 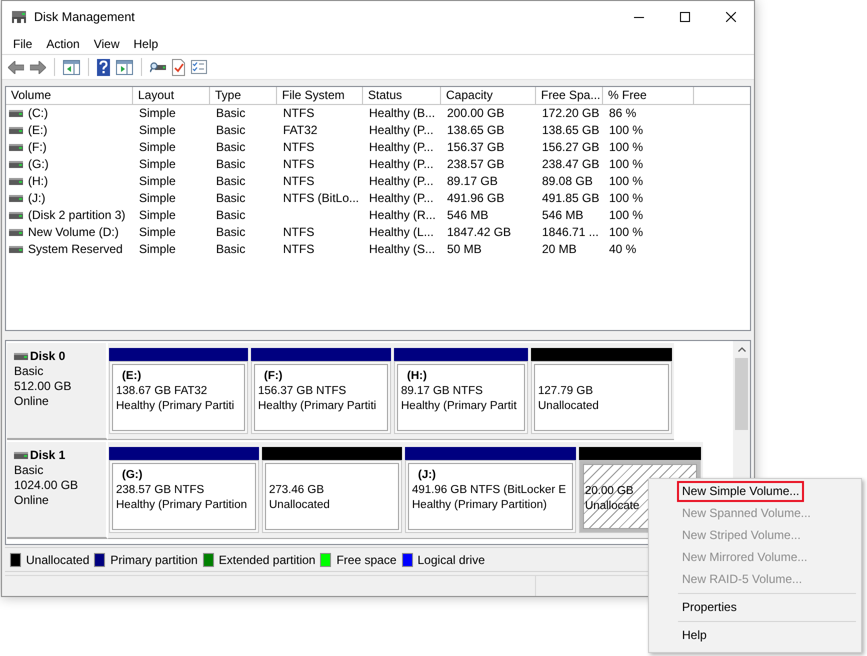 What do you see at coordinates (694, 635) in the screenshot?
I see `context-menu-item: Help` at bounding box center [694, 635].